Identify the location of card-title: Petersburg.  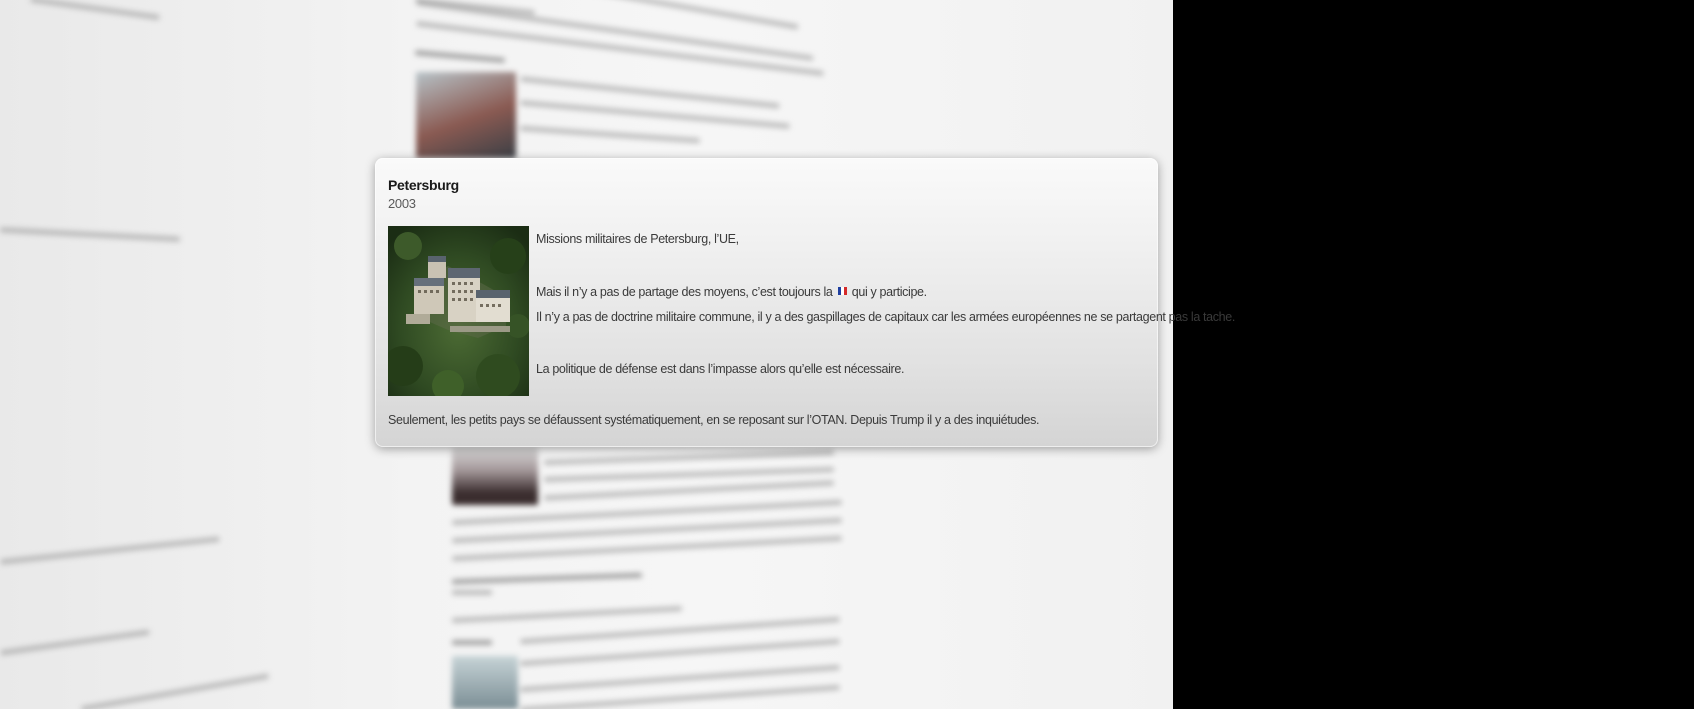
(423, 185).